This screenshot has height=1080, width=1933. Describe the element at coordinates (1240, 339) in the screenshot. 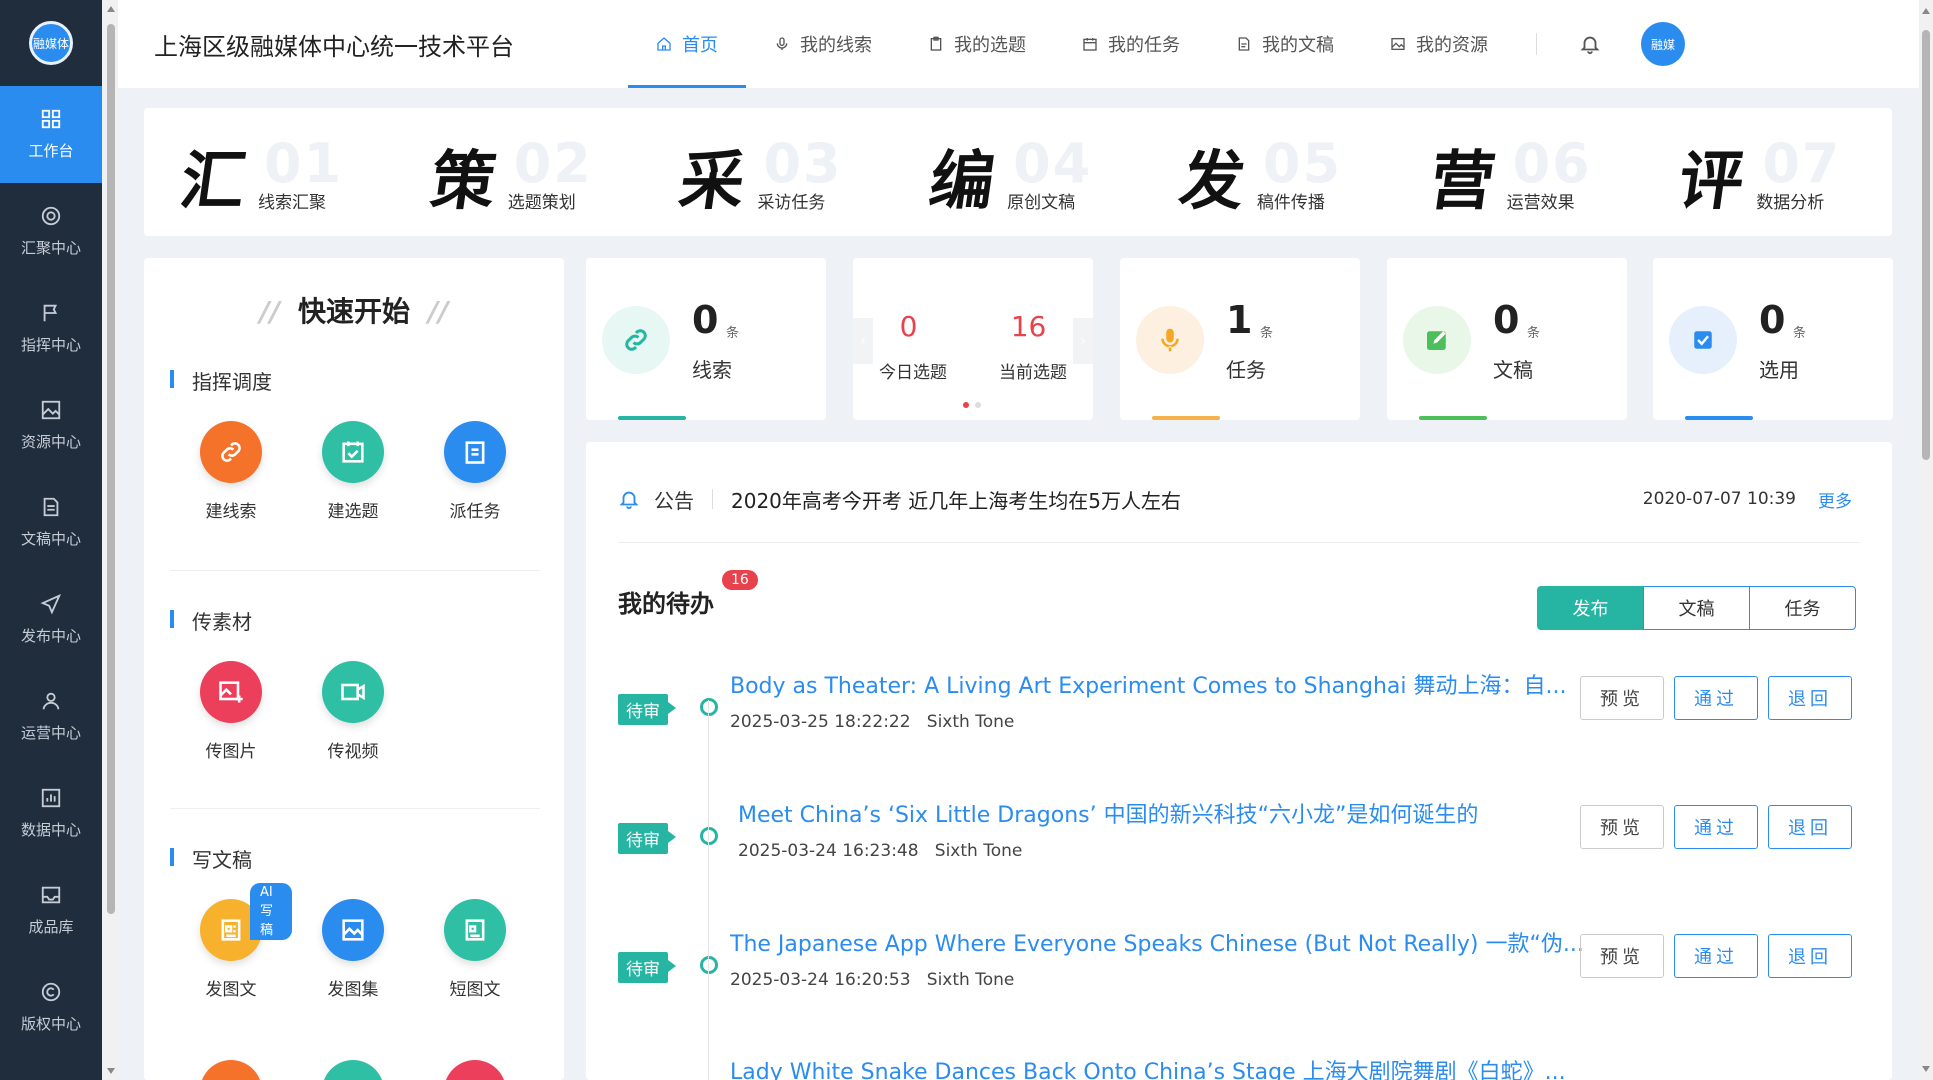

I see `stat-tasks: 1 条 任务` at that location.